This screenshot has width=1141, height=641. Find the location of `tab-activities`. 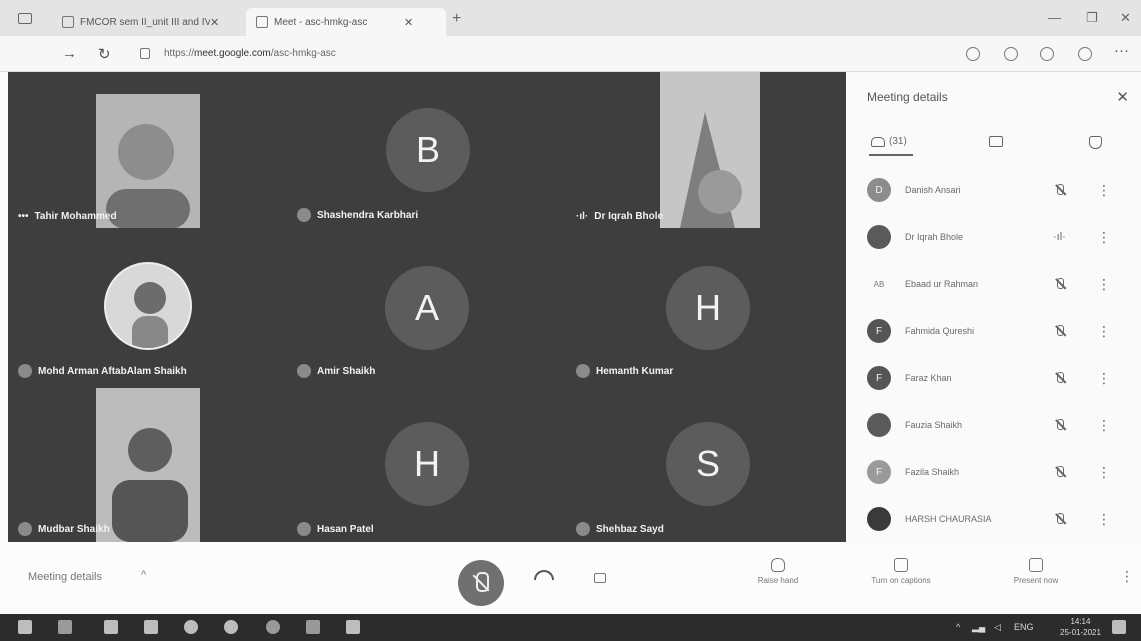

tab-activities is located at coordinates (1095, 142).